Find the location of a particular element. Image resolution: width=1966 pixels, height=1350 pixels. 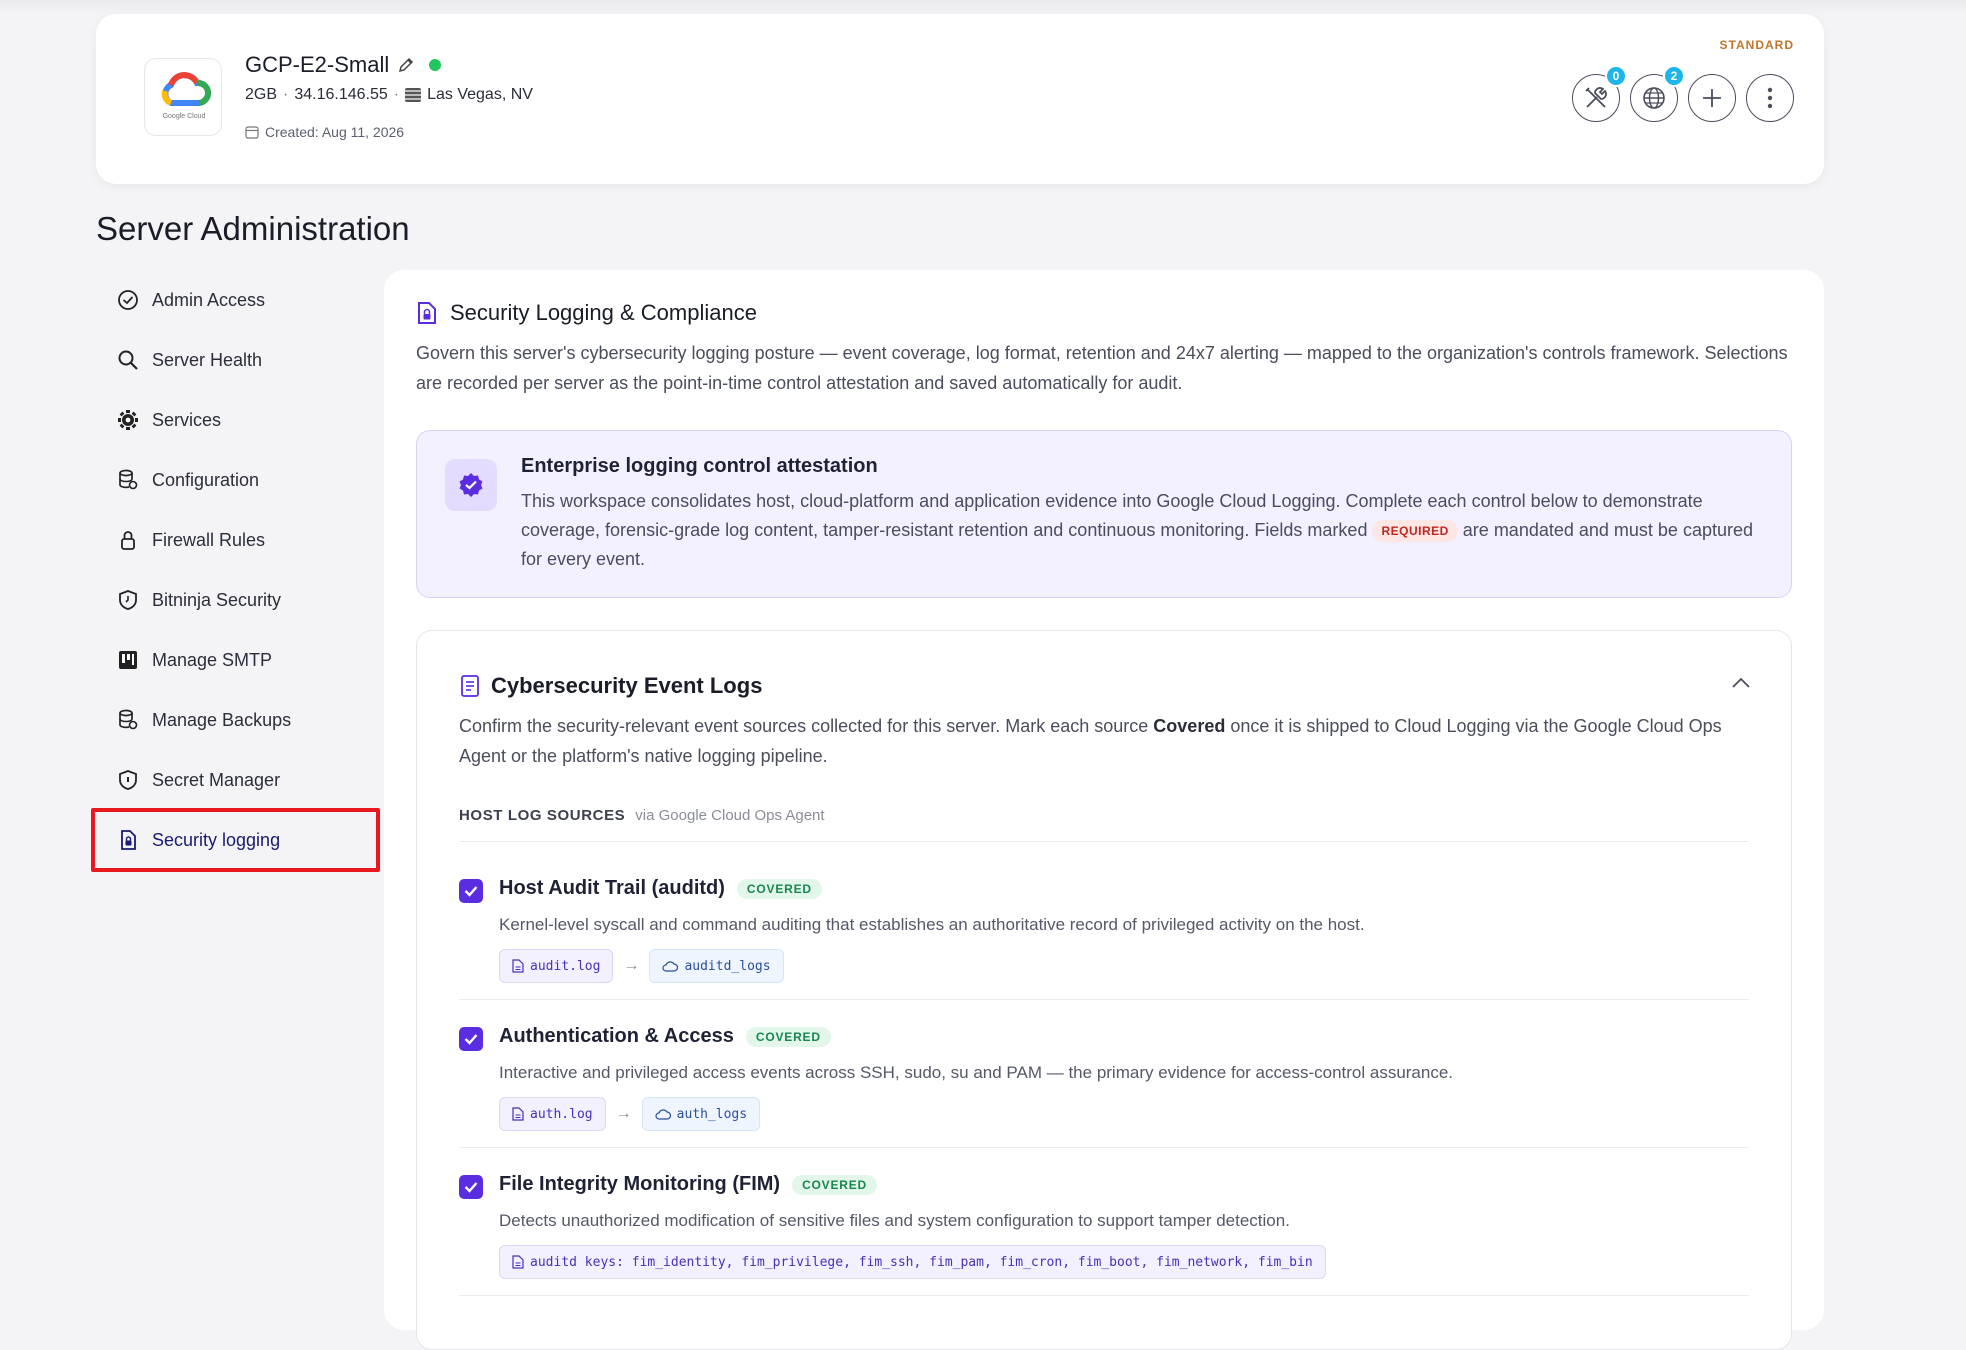

wrench-screwdriver-icon is located at coordinates (1596, 97).